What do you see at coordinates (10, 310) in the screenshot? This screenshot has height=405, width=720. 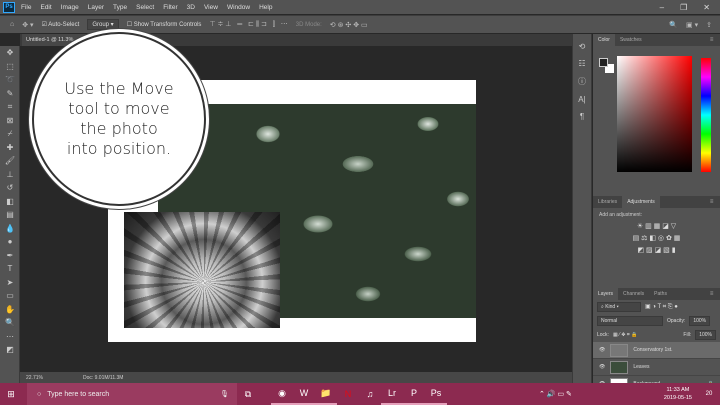 I see `hand-tool-icon: ✋` at bounding box center [10, 310].